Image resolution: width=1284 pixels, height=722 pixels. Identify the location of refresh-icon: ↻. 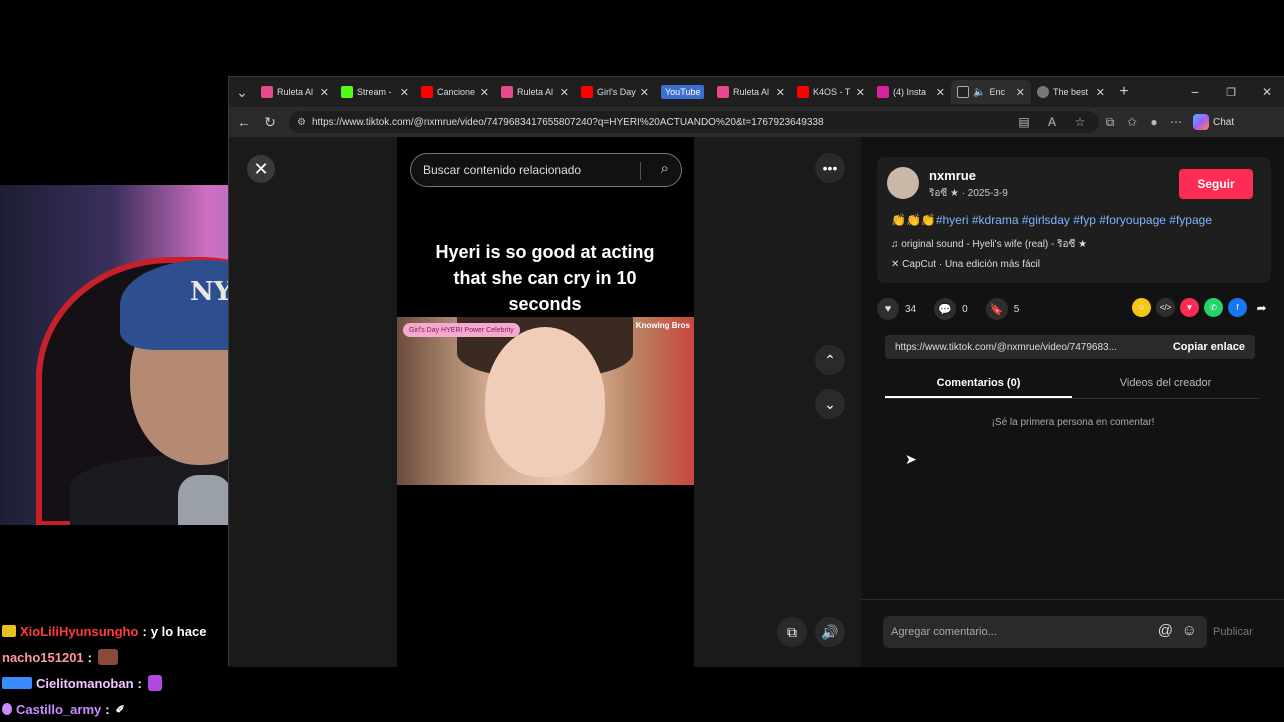
(270, 122).